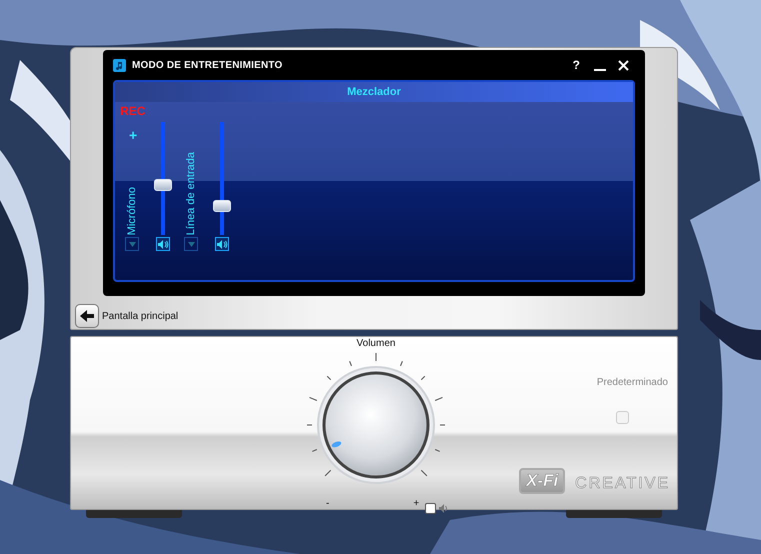 The image size is (761, 554). I want to click on volume-knob, so click(376, 425).